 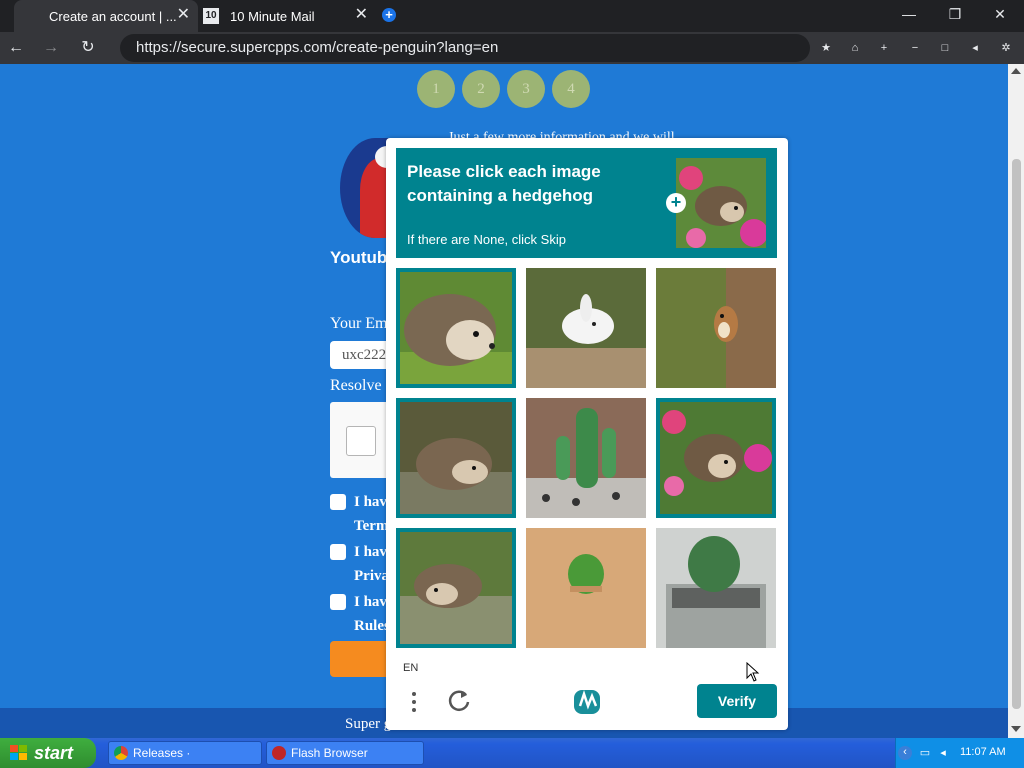 I want to click on captcha-checkbox, so click(x=361, y=441).